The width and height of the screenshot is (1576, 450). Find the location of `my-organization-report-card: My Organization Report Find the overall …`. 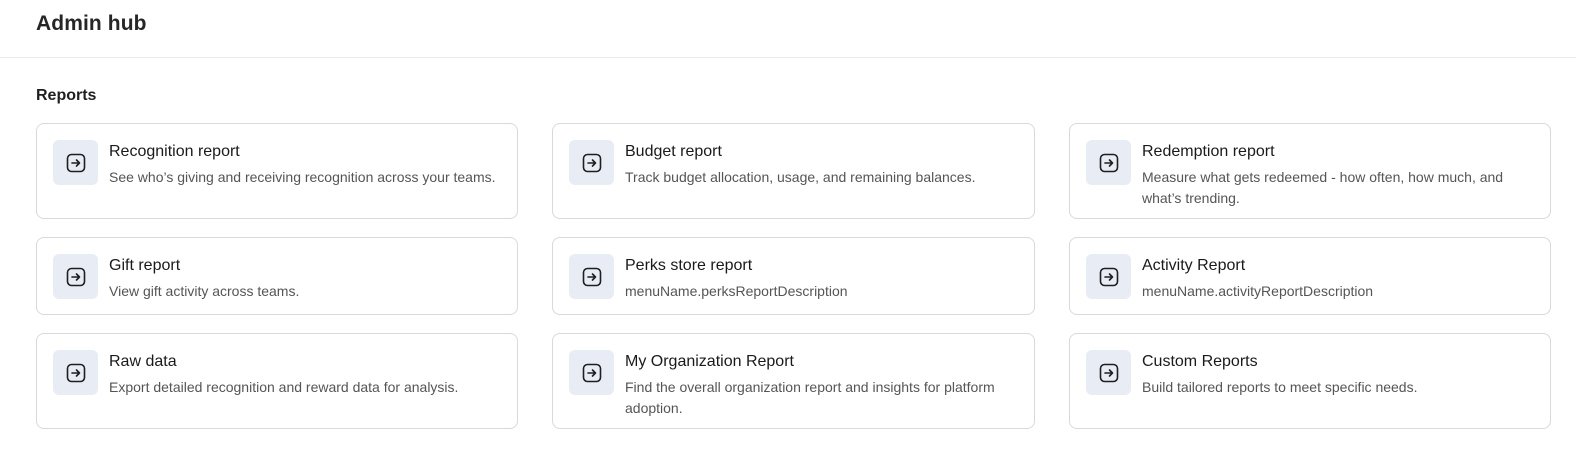

my-organization-report-card: My Organization Report Find the overall … is located at coordinates (793, 381).